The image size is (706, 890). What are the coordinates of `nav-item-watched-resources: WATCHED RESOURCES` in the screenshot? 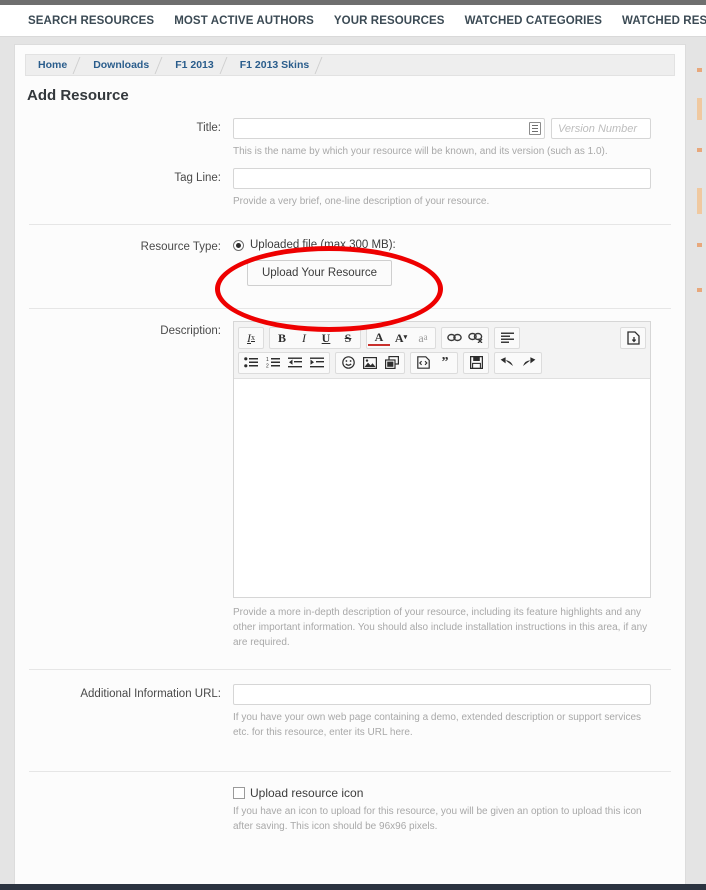 It's located at (664, 21).